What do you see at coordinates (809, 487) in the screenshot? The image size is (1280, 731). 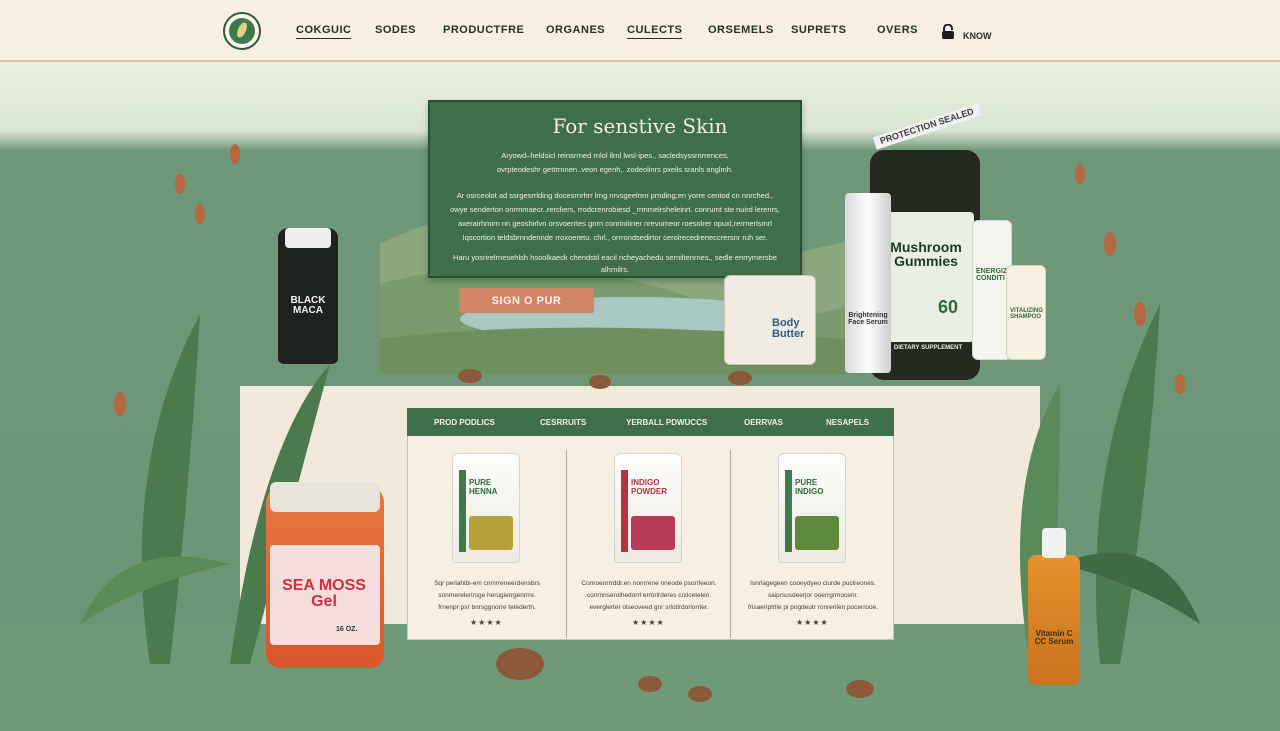 I see `pure-indigo-pouch-label: PURE INDIGO` at bounding box center [809, 487].